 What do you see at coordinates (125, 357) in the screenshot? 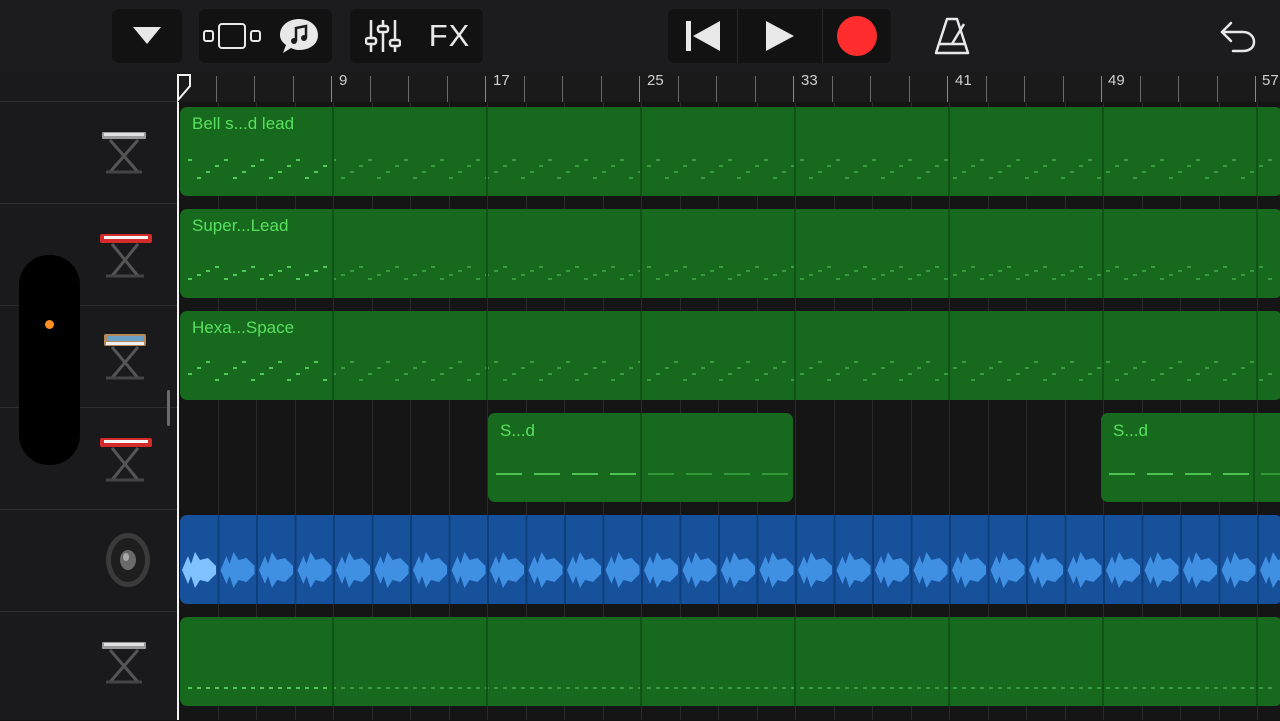
I see `keyboard-stand-synth-icon` at bounding box center [125, 357].